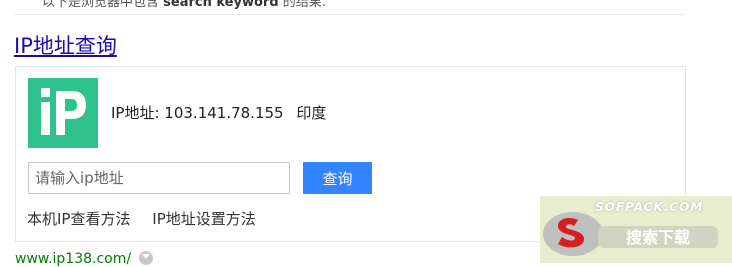  What do you see at coordinates (203, 219) in the screenshot?
I see `link-ip-setting-method: IP地址设置方法` at bounding box center [203, 219].